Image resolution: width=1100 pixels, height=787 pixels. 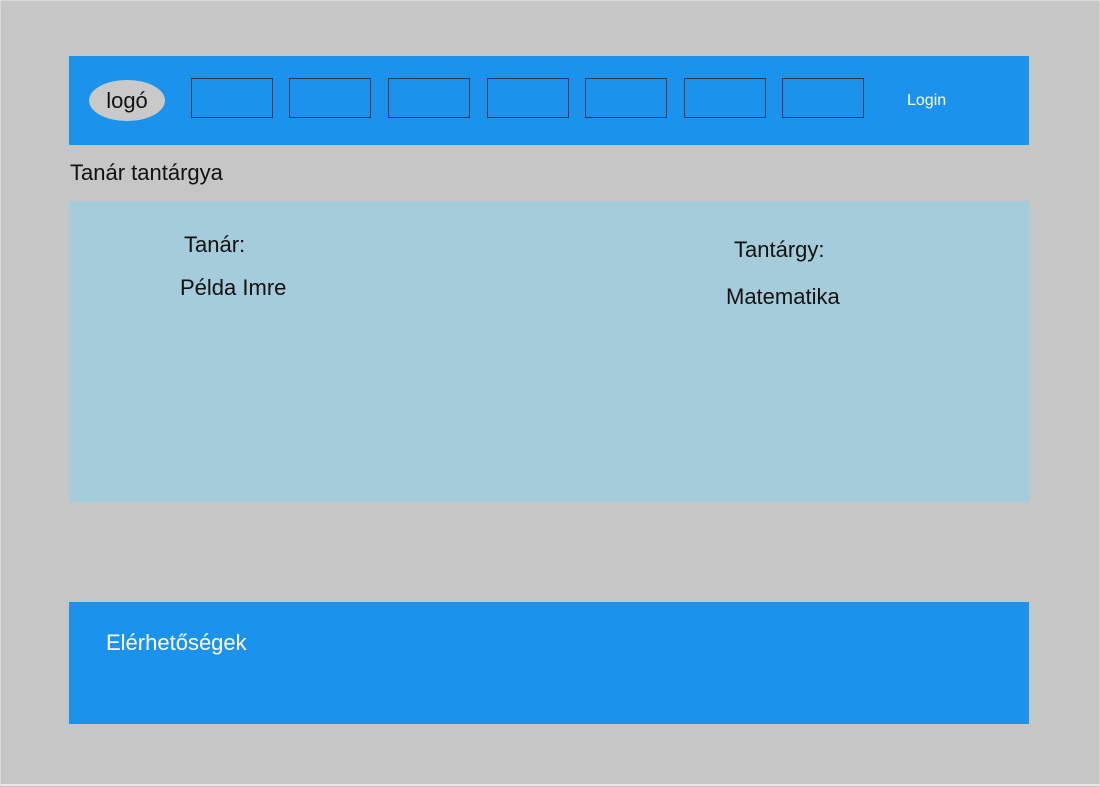 I want to click on footer-contacts: Elérhetőségek, so click(x=176, y=642).